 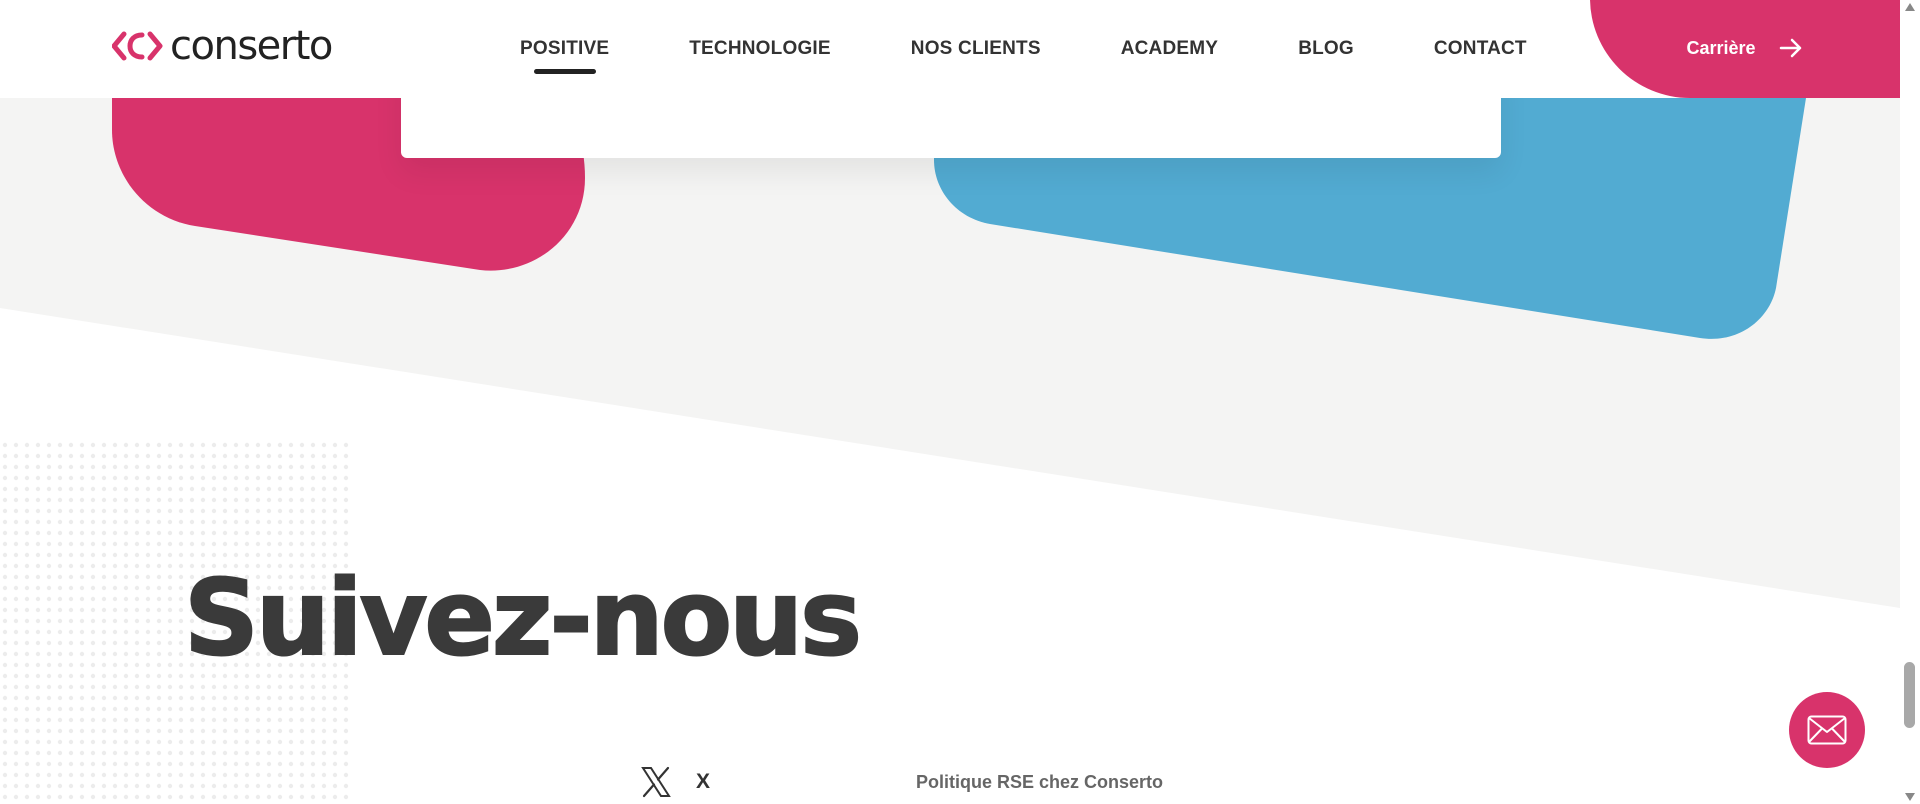 I want to click on envelope-icon, so click(x=1827, y=730).